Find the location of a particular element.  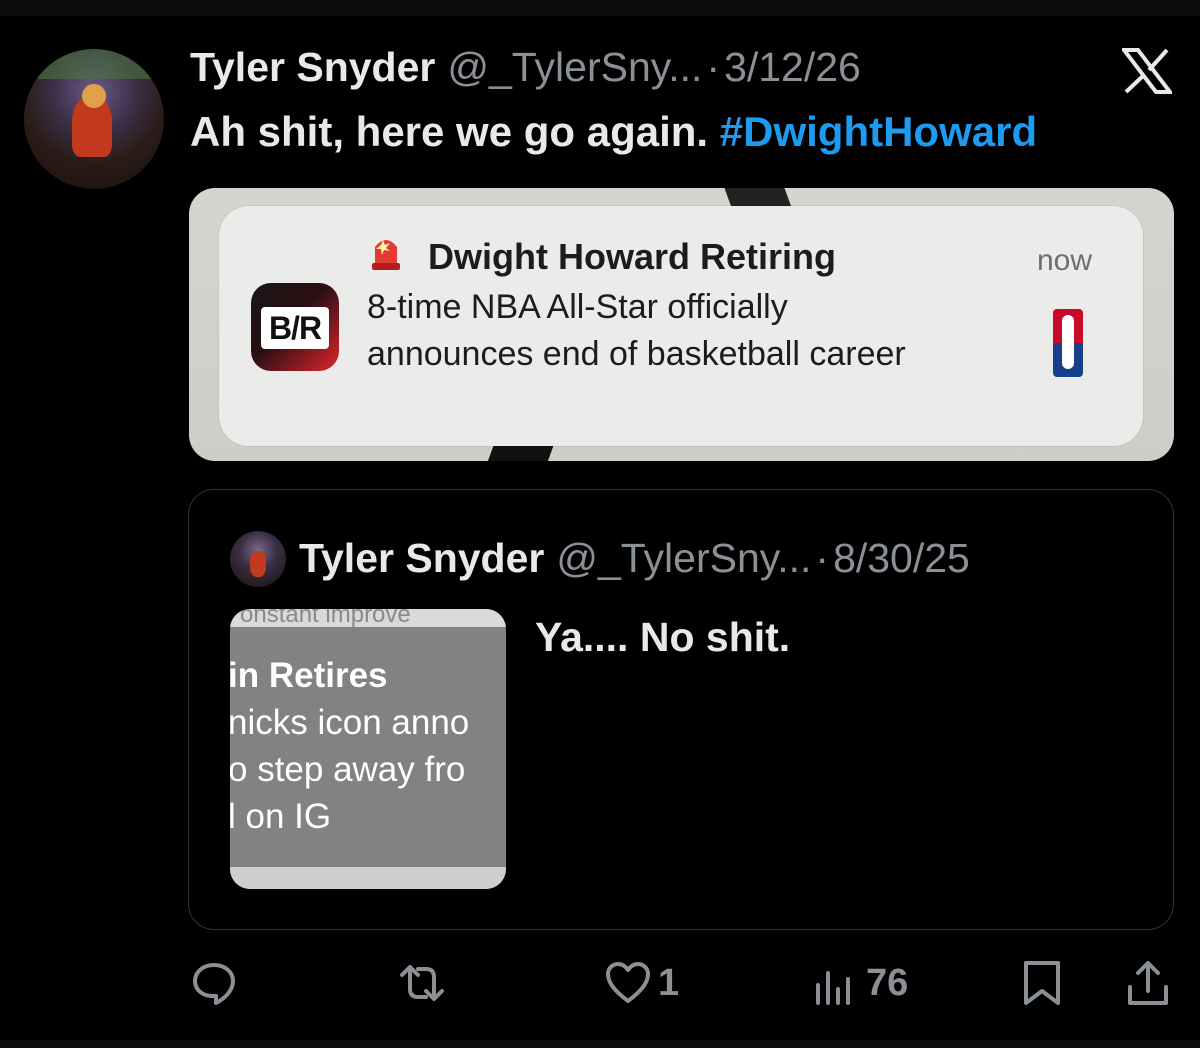

app-logo-text: B/R is located at coordinates (295, 328).